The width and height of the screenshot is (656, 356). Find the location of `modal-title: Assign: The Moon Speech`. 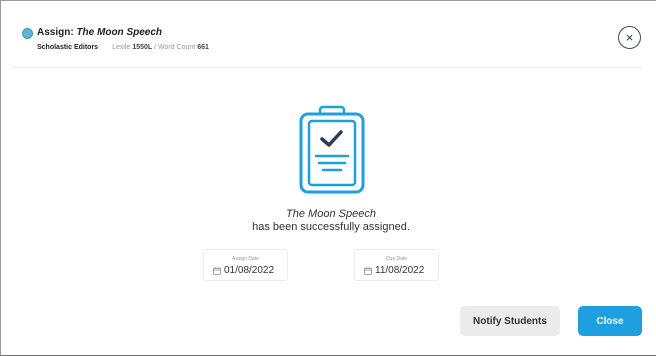

modal-title: Assign: The Moon Speech is located at coordinates (99, 32).